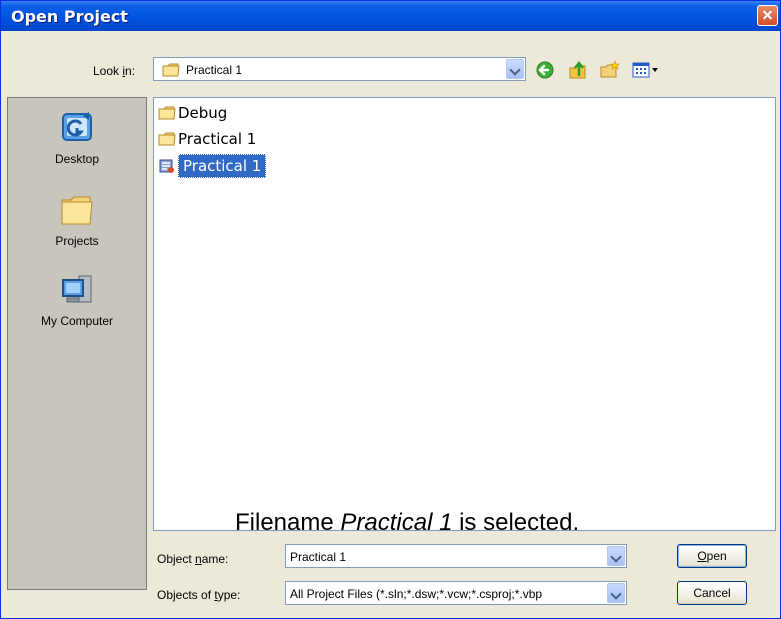  What do you see at coordinates (199, 595) in the screenshot?
I see `objects-of-type-label: Objects of type:` at bounding box center [199, 595].